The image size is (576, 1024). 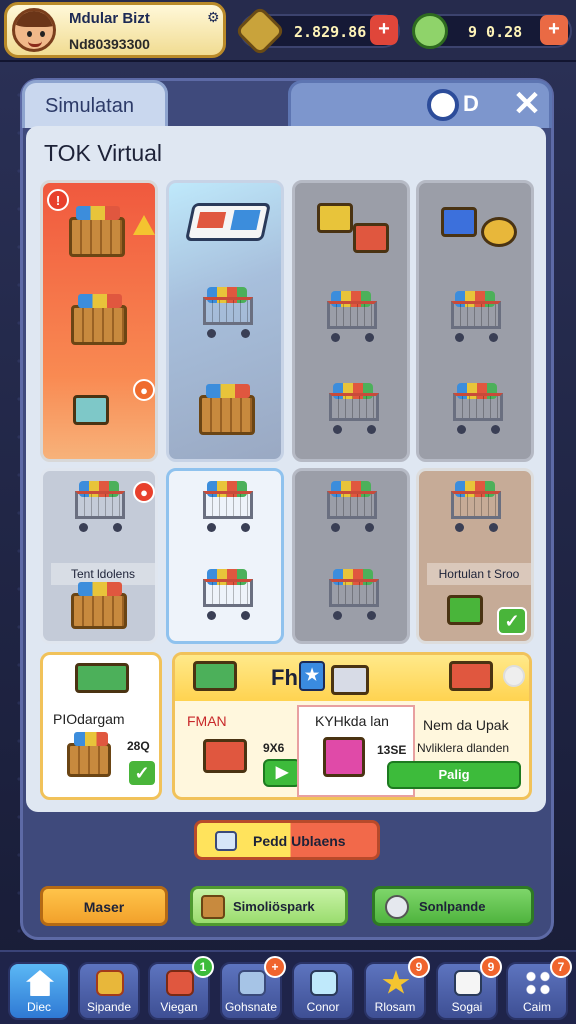 What do you see at coordinates (453, 906) in the screenshot?
I see `right-action-button: Sonlpande` at bounding box center [453, 906].